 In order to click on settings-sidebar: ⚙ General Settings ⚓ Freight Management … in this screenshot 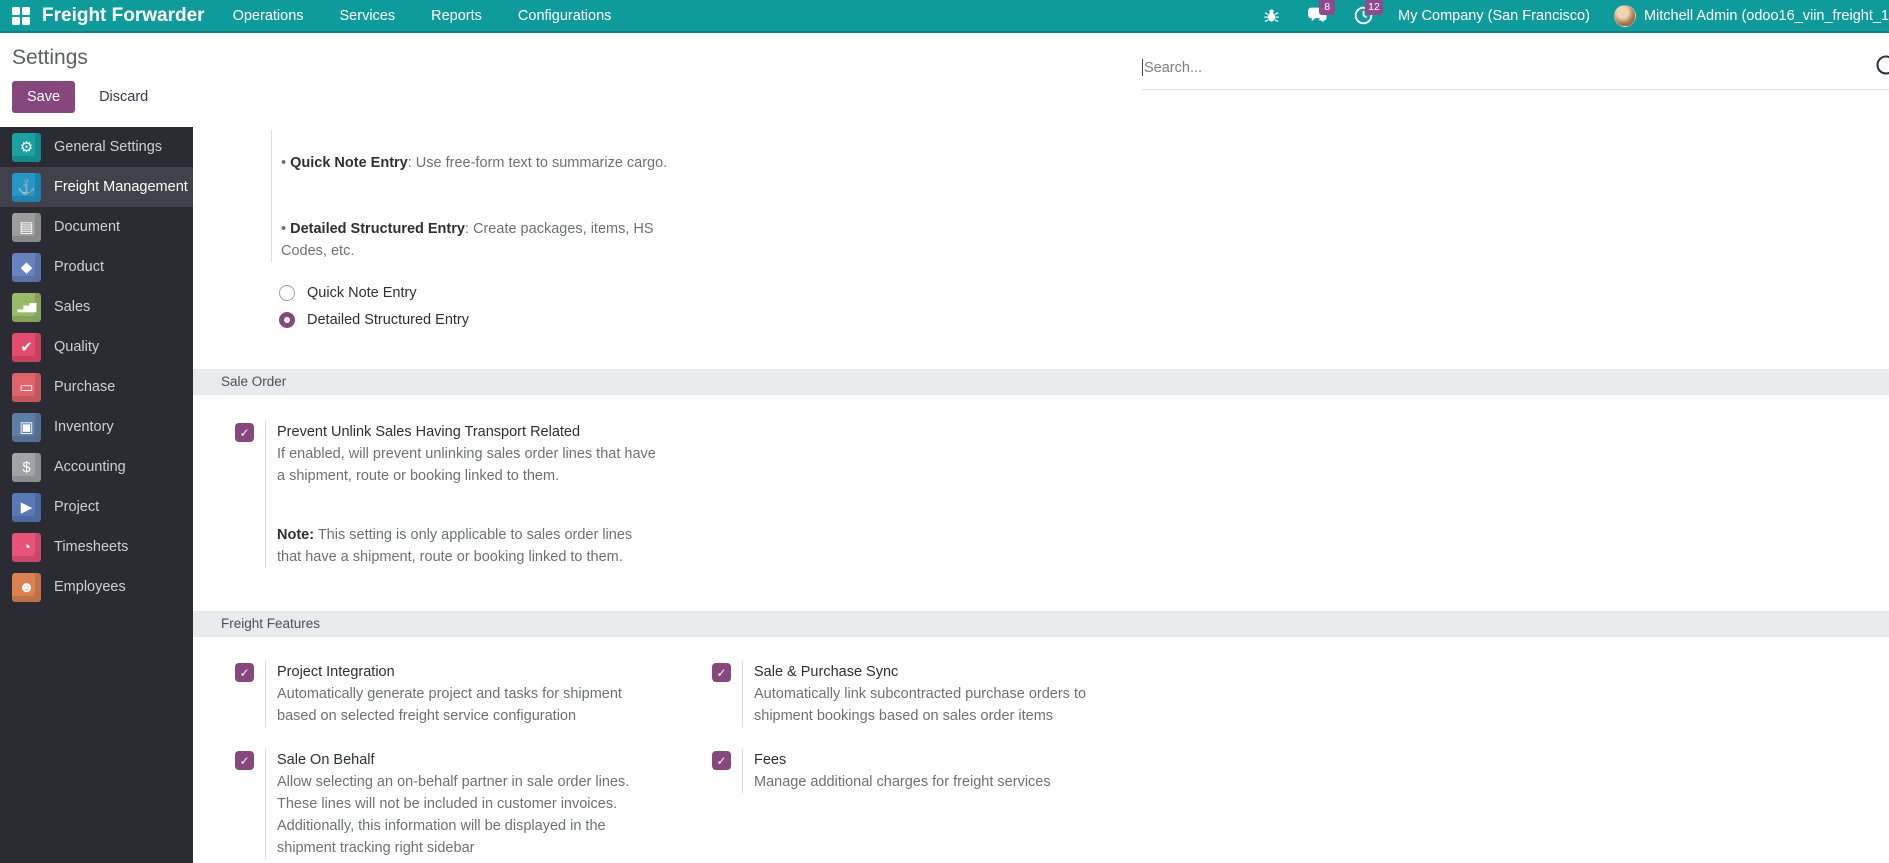, I will do `click(96, 495)`.